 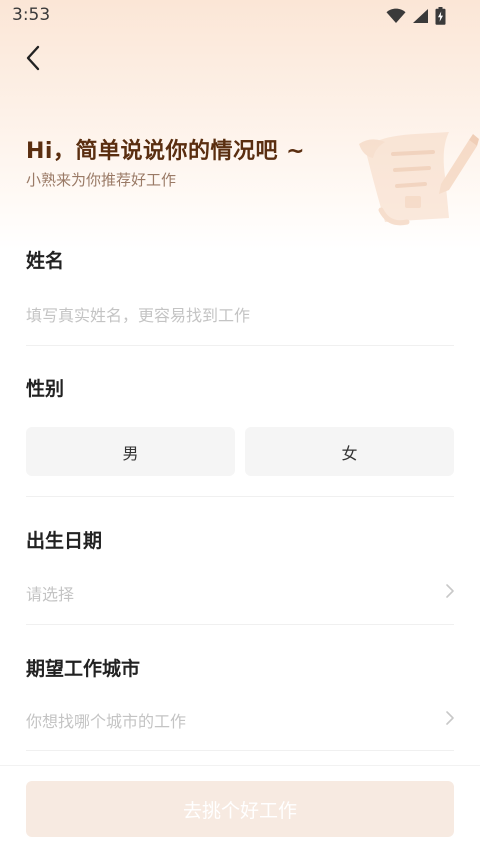 What do you see at coordinates (412, 179) in the screenshot?
I see `resume-pencil-illustration` at bounding box center [412, 179].